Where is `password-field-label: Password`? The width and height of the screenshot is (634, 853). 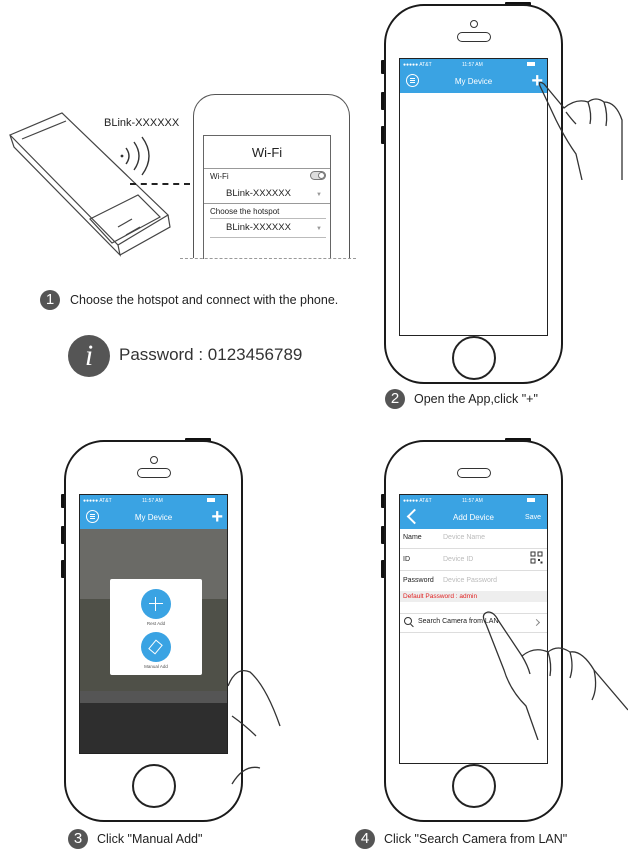 password-field-label: Password is located at coordinates (418, 580).